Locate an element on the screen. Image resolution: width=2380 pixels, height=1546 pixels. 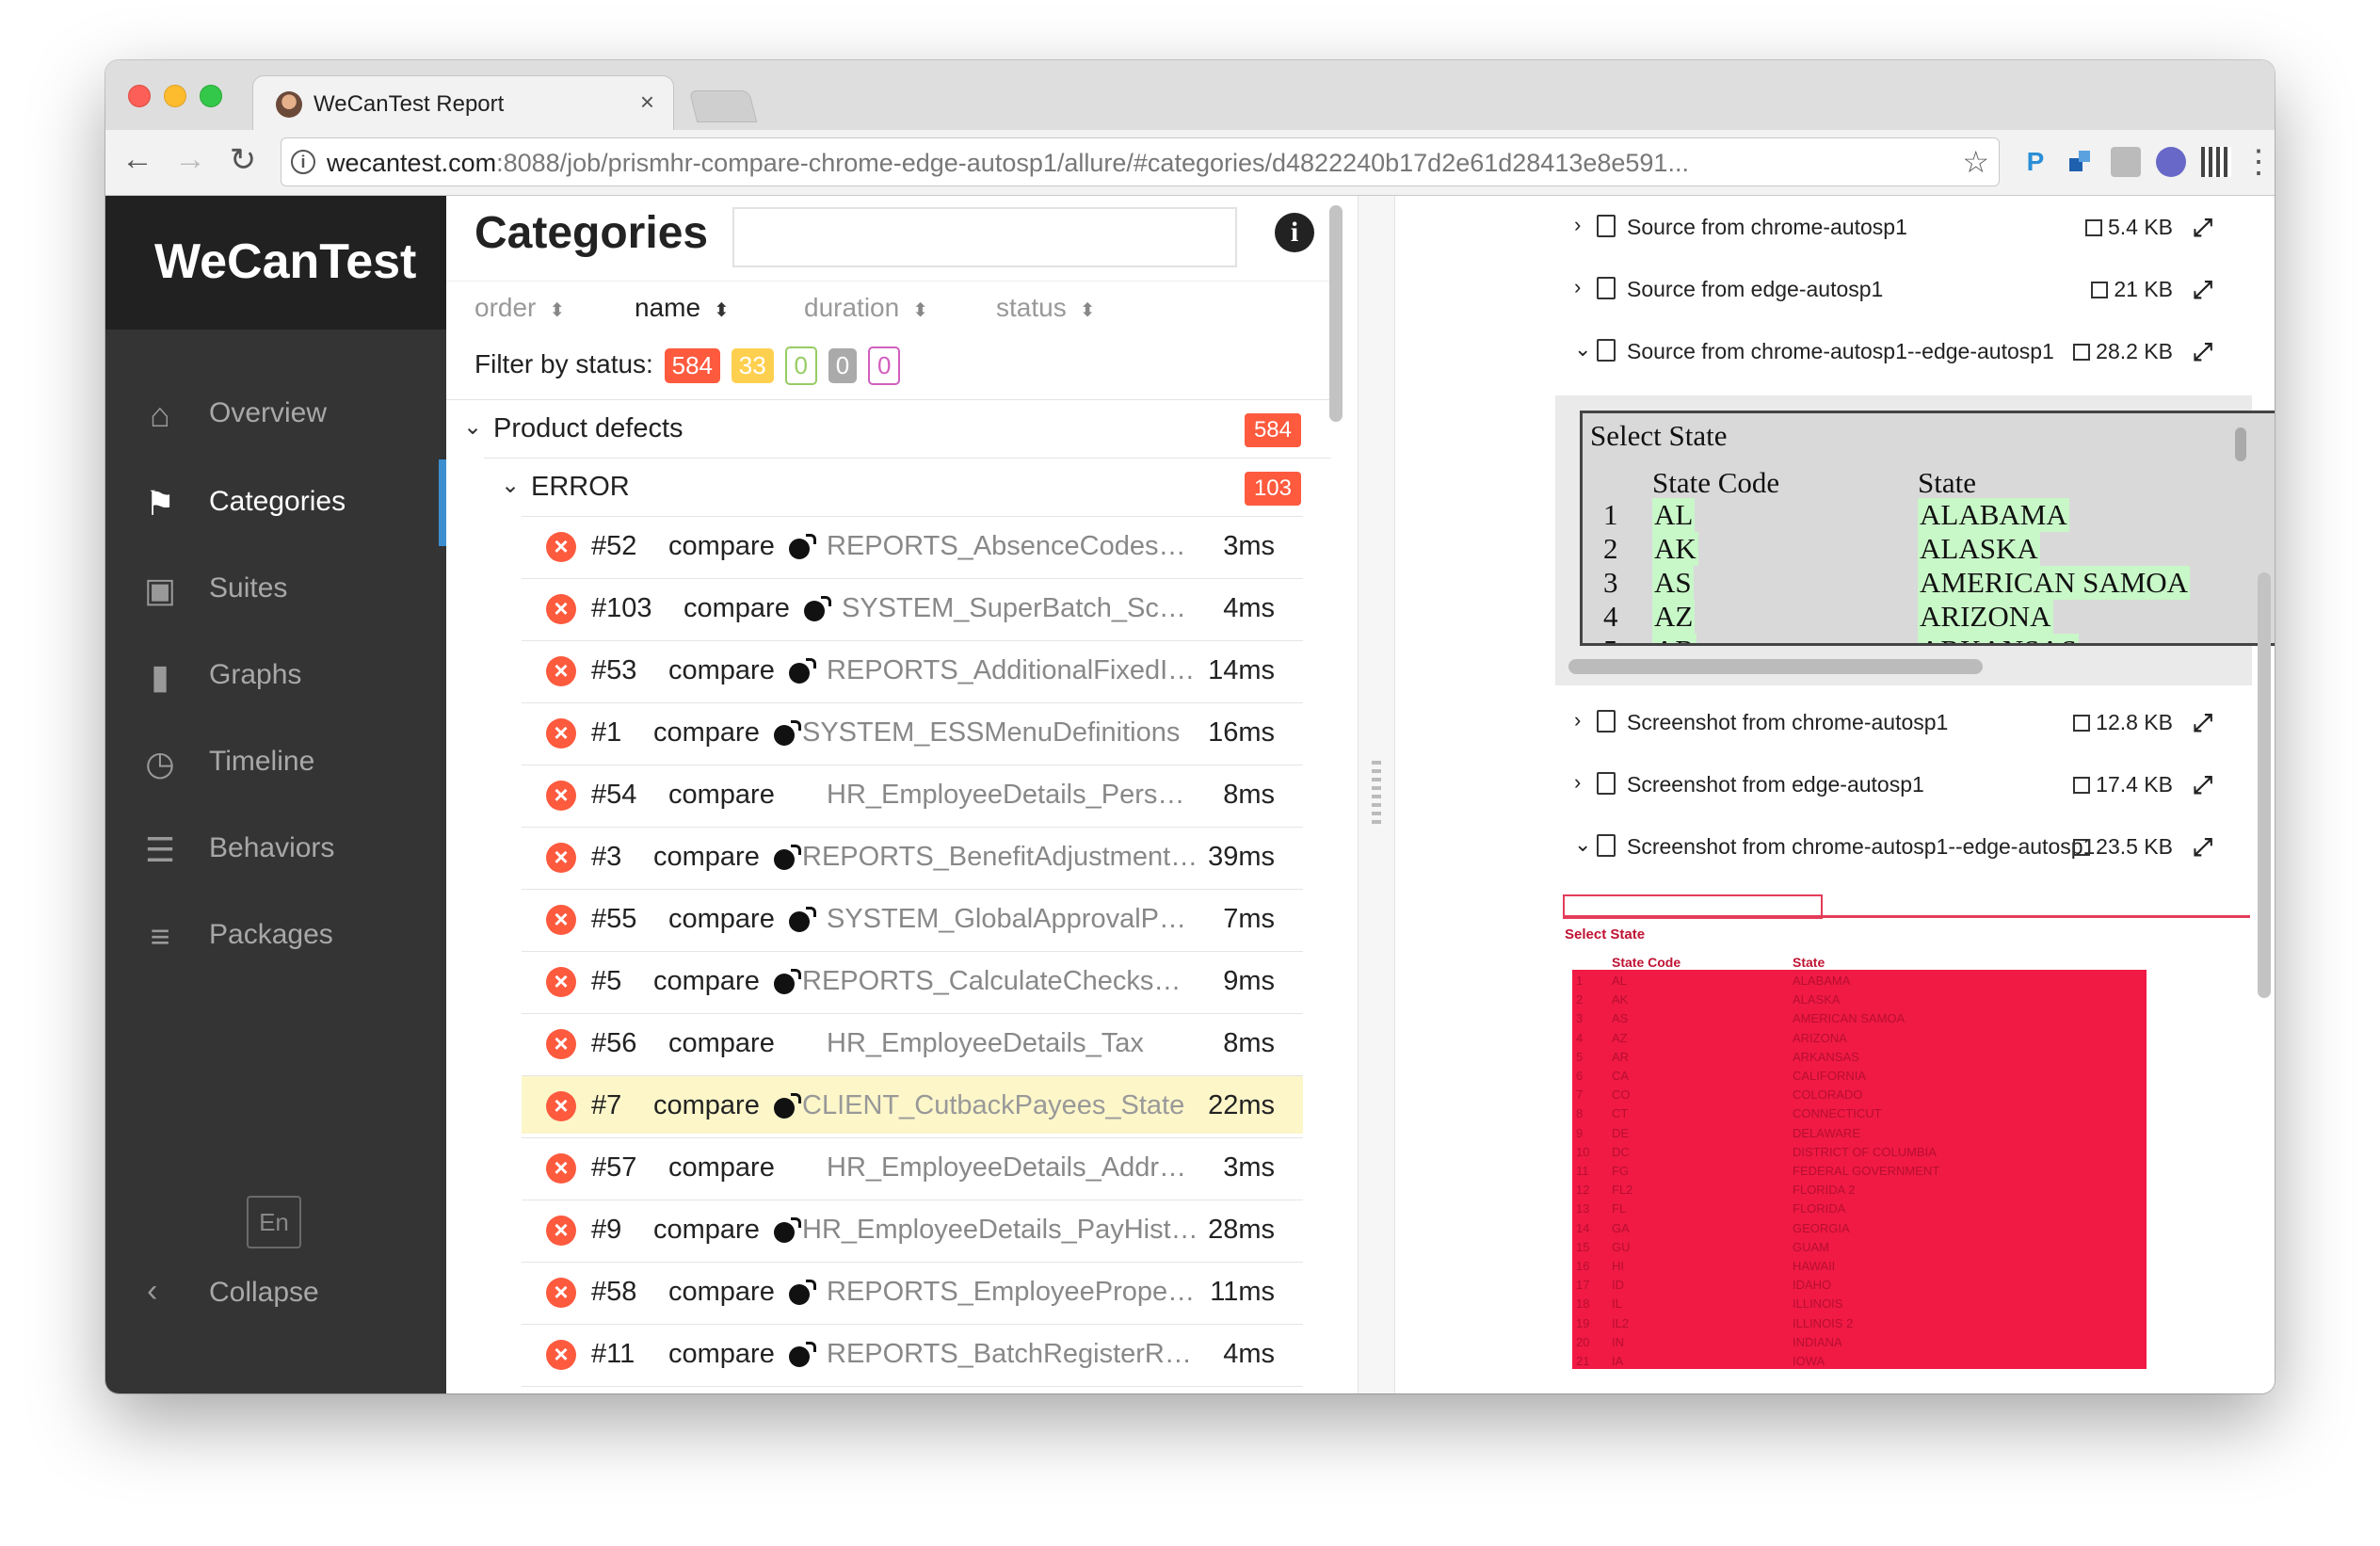
list-scrollbar is located at coordinates (1336, 313).